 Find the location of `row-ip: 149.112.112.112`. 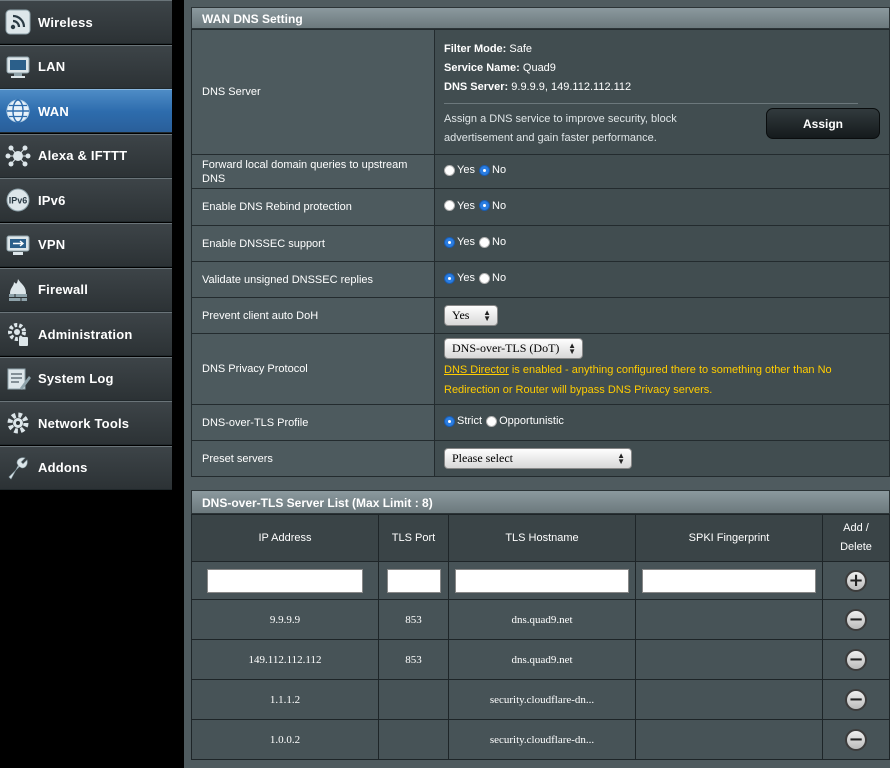

row-ip: 149.112.112.112 is located at coordinates (285, 659).